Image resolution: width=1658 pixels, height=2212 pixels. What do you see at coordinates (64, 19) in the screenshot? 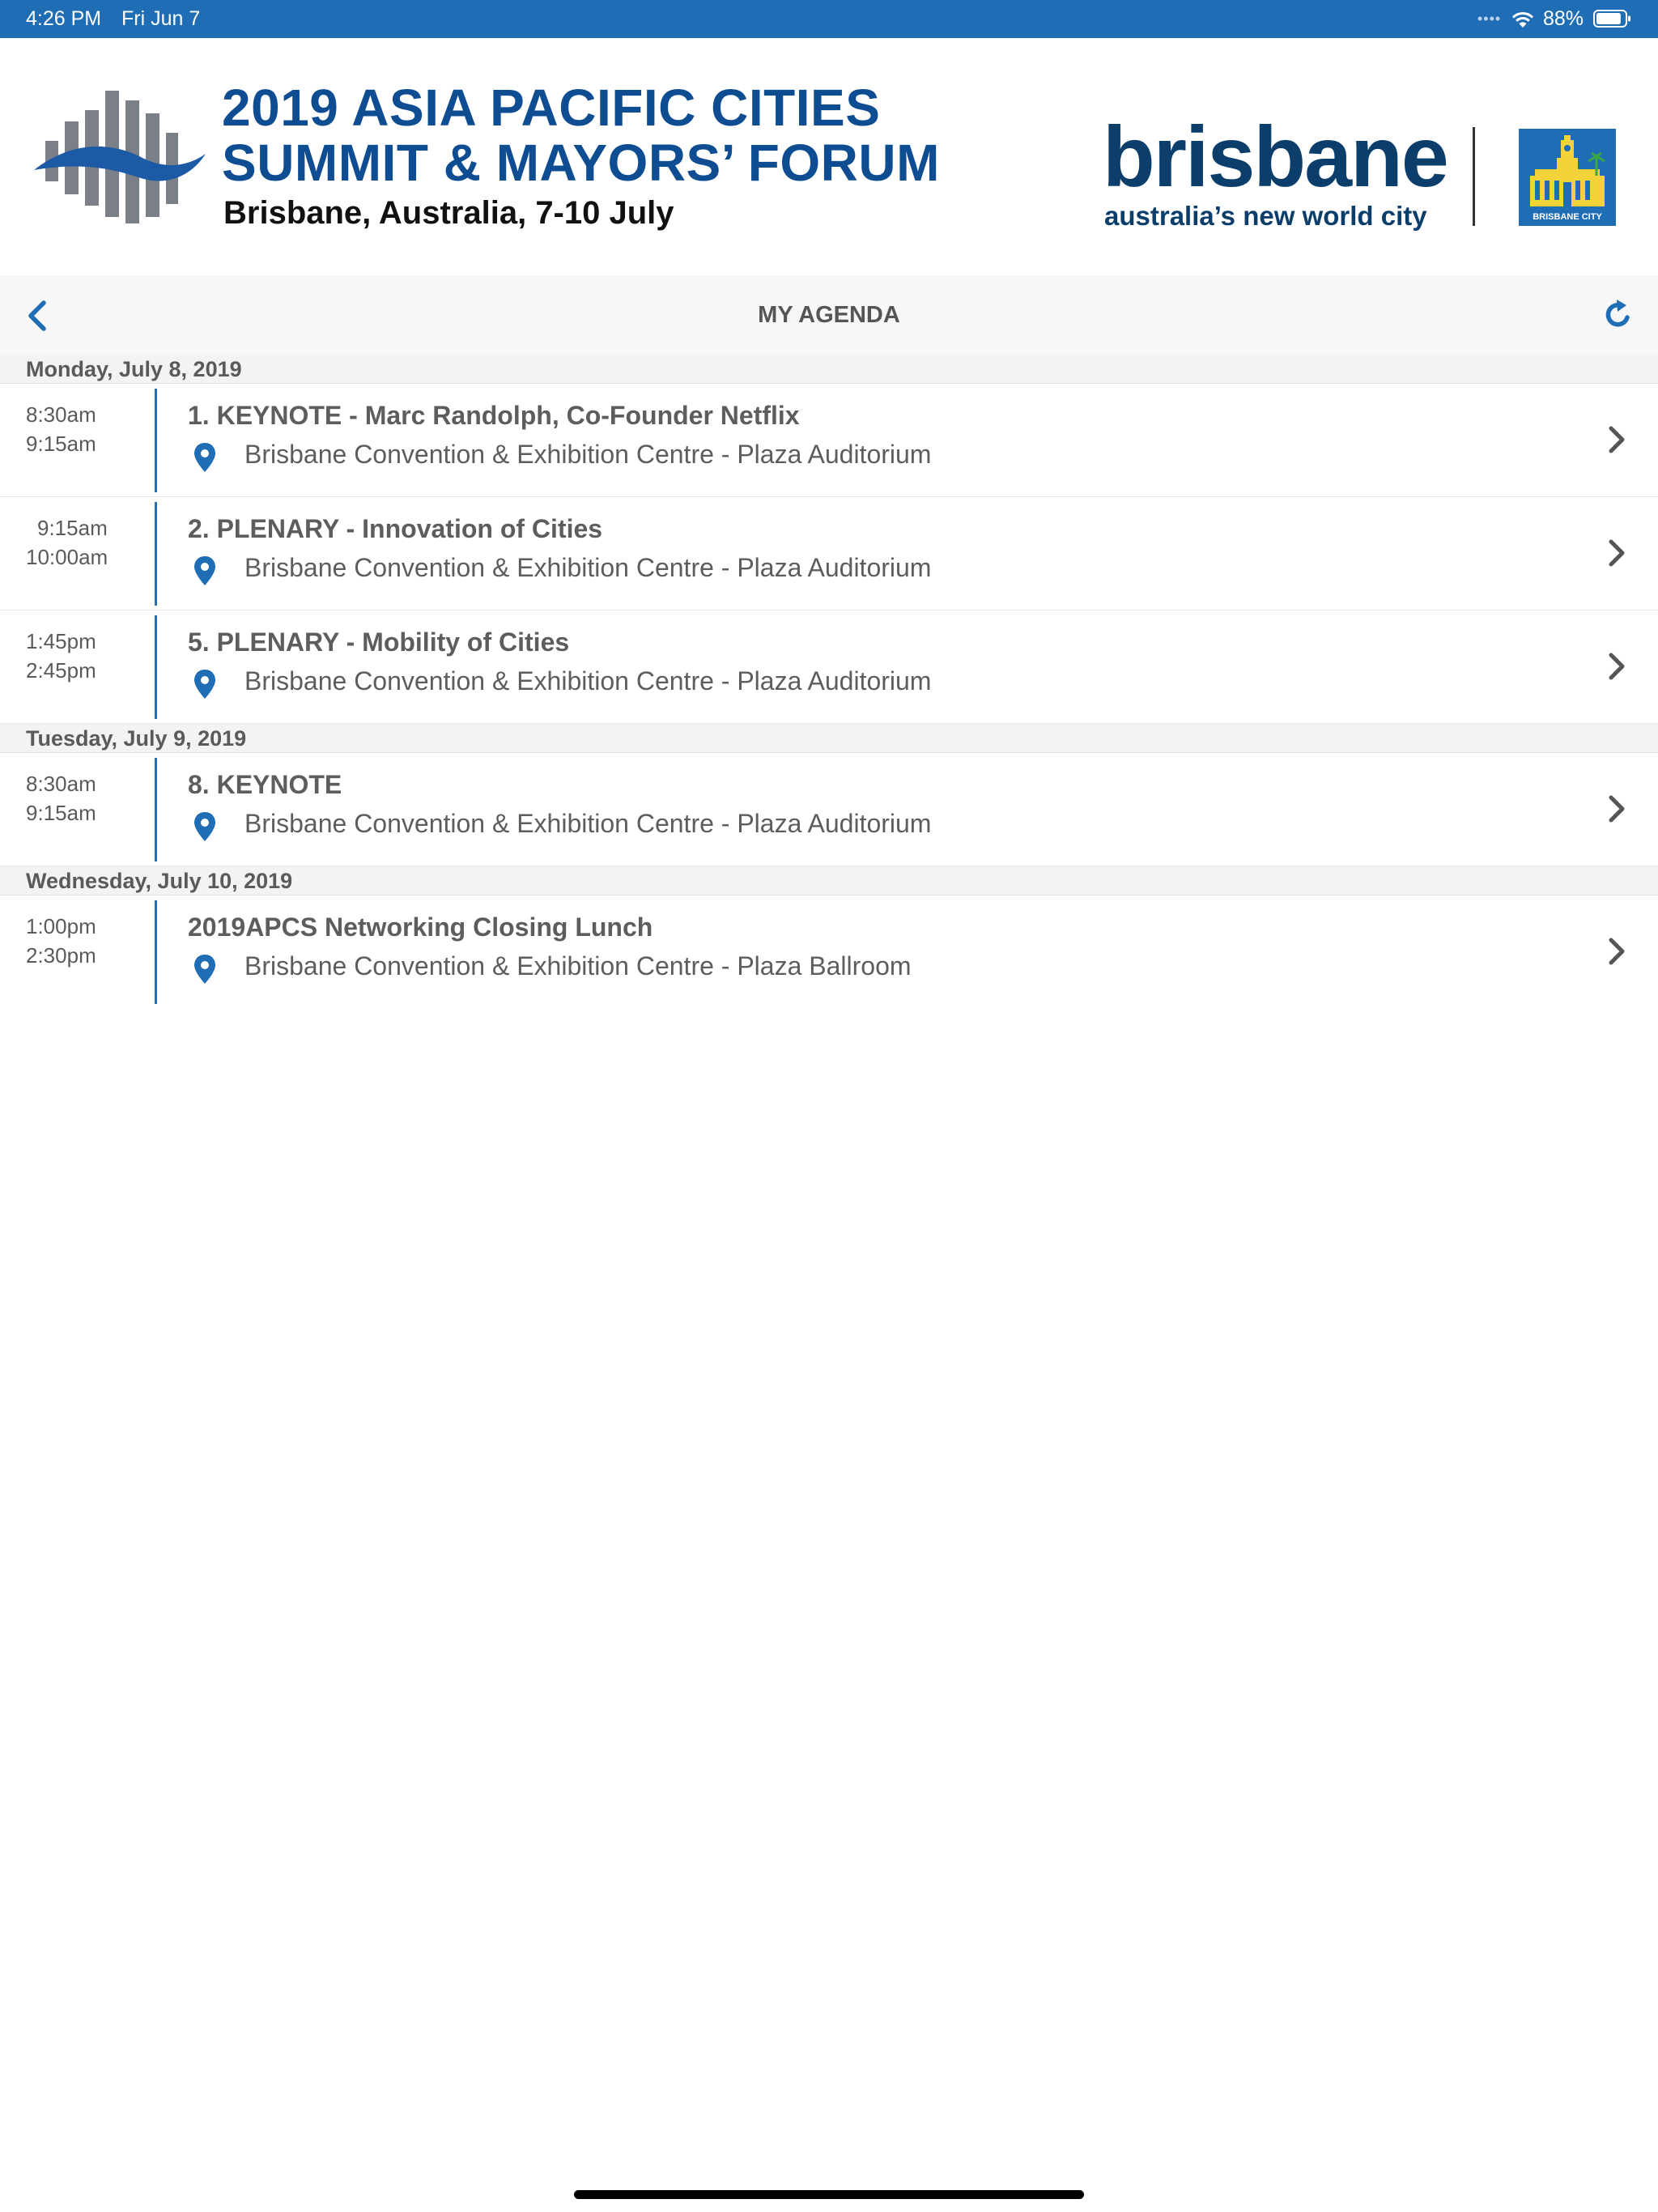
I see `status-time: 4:26 PM` at bounding box center [64, 19].